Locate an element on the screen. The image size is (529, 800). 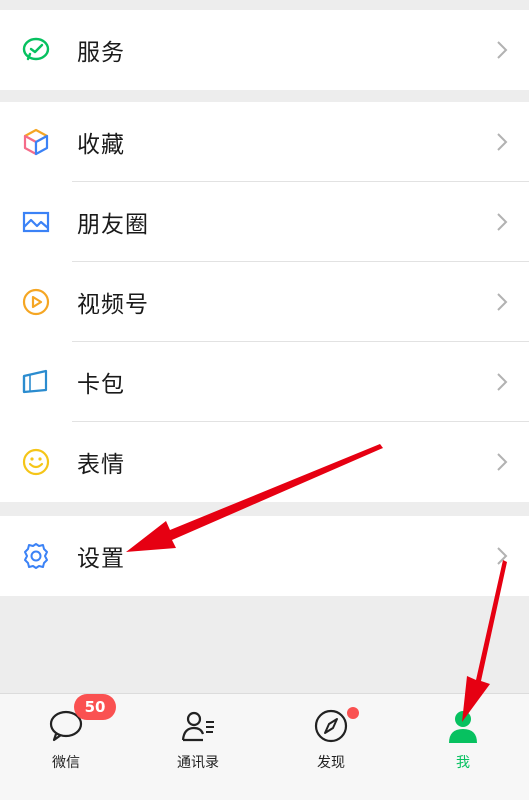
bottom-tab-bar: 50 微信 通讯录 发现 我 is located at coordinates (264, 746).